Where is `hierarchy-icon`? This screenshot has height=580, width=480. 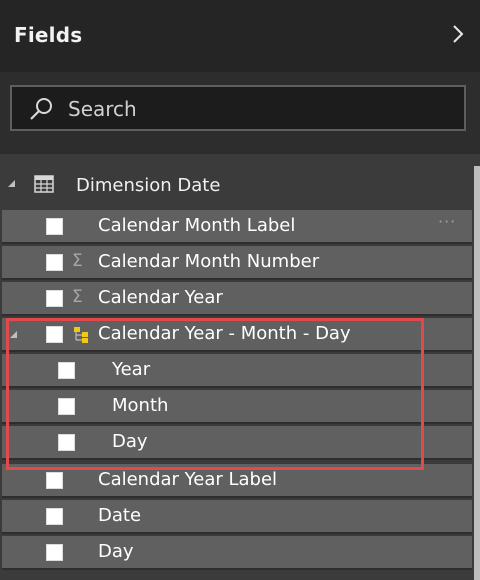
hierarchy-icon is located at coordinates (81, 335).